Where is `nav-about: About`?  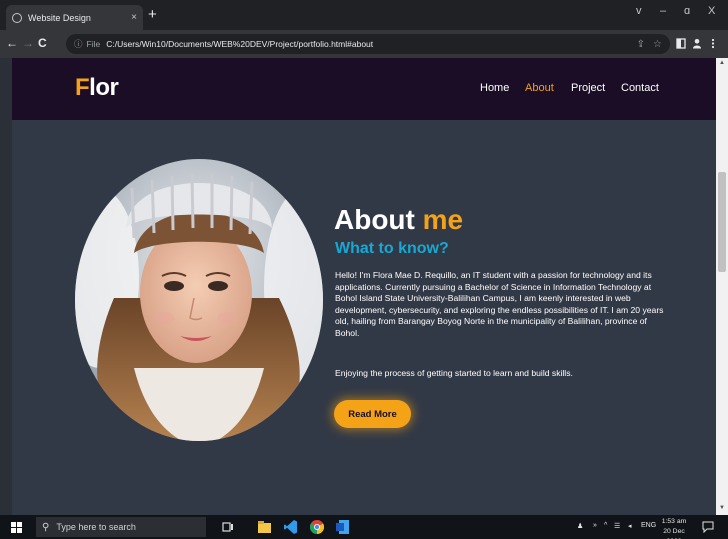 nav-about: About is located at coordinates (539, 88).